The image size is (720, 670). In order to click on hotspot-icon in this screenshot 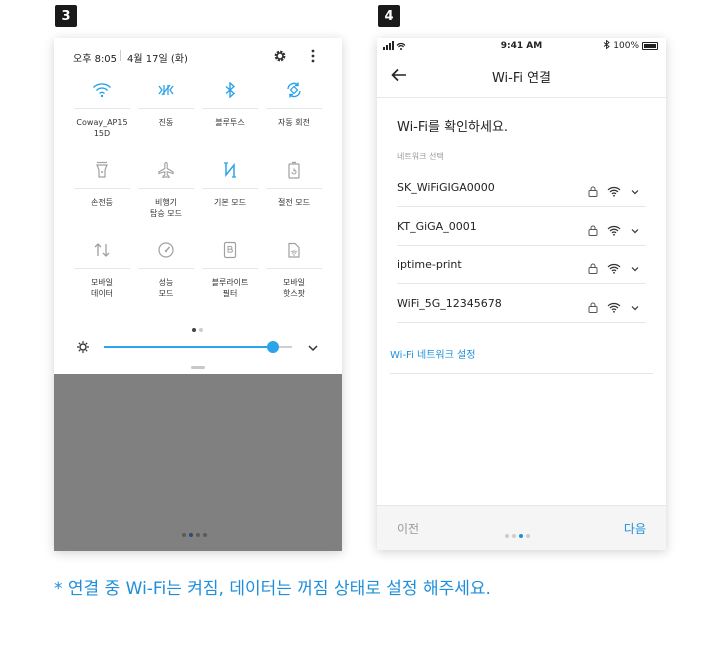, I will do `click(294, 250)`.